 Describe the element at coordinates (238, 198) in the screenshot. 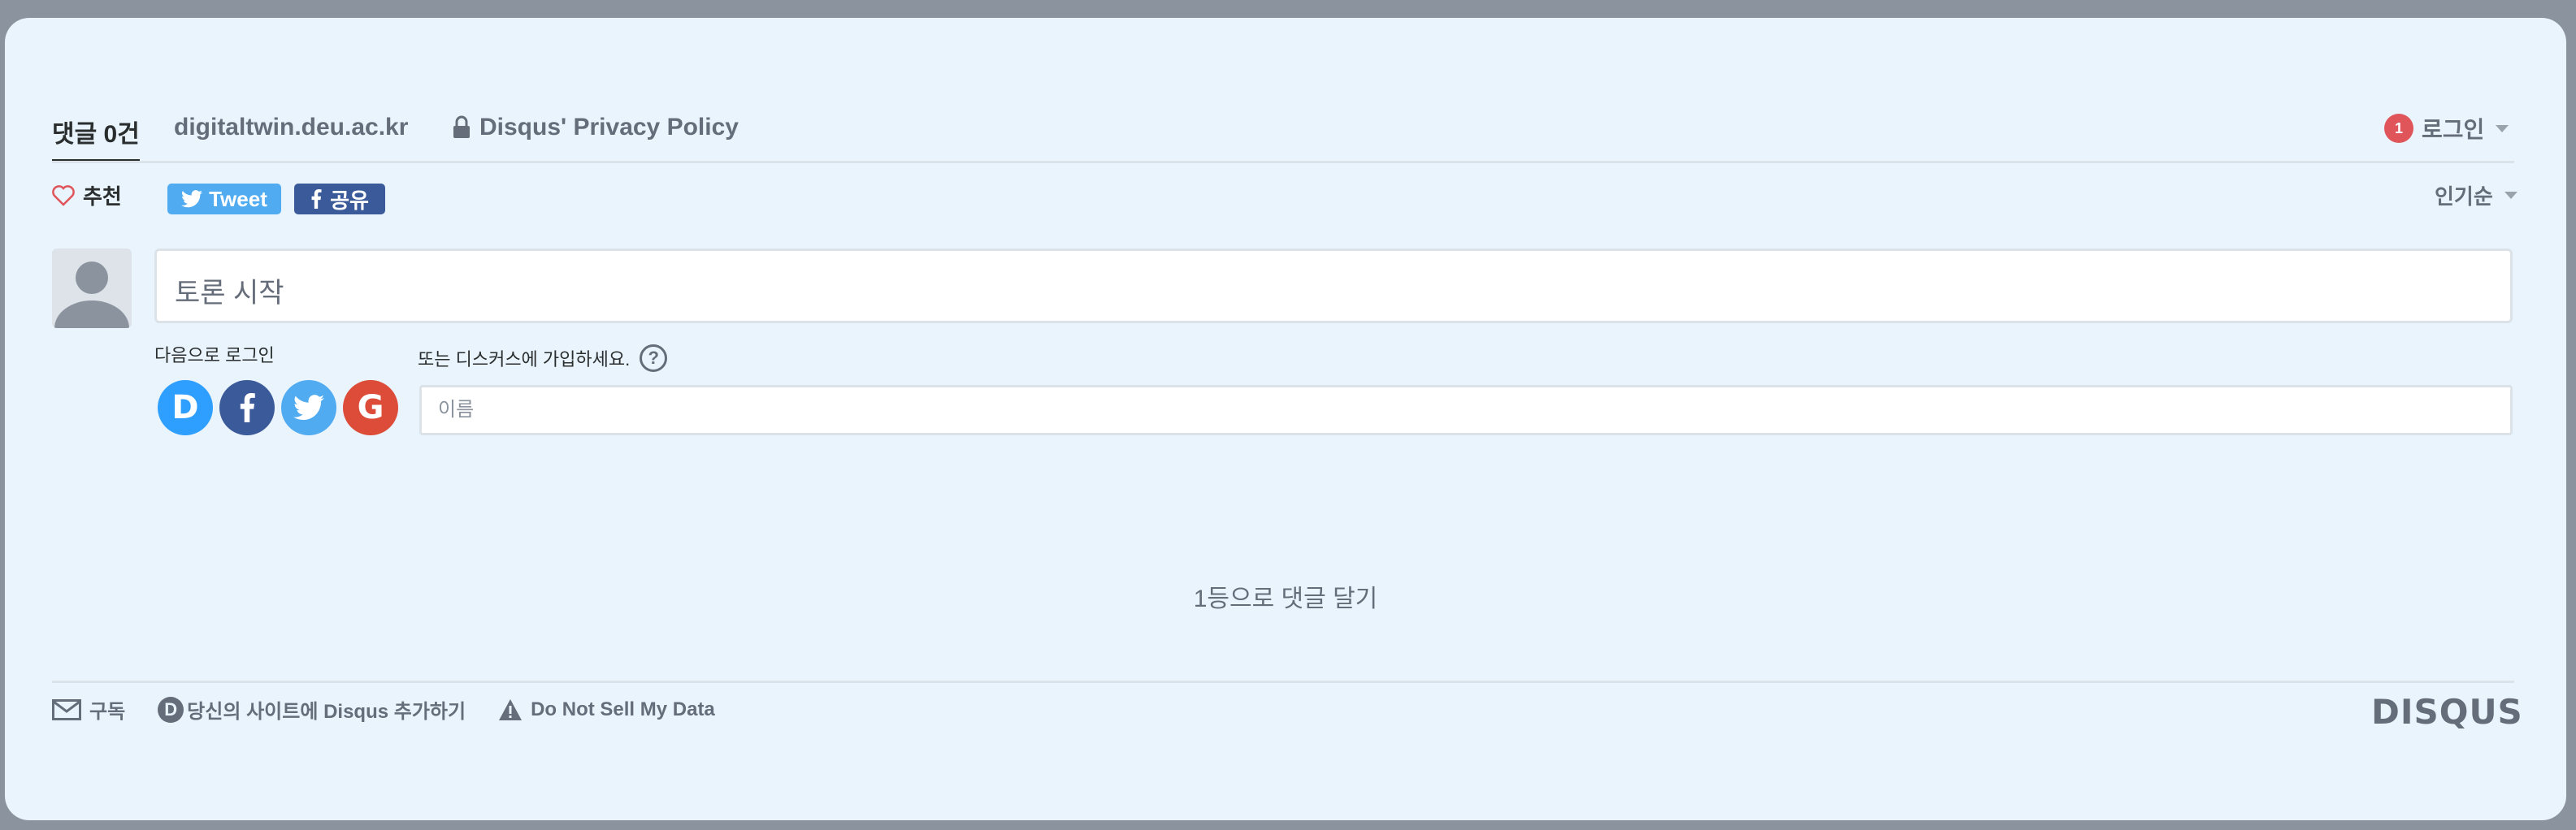

I see `tweet-label: Tweet` at that location.